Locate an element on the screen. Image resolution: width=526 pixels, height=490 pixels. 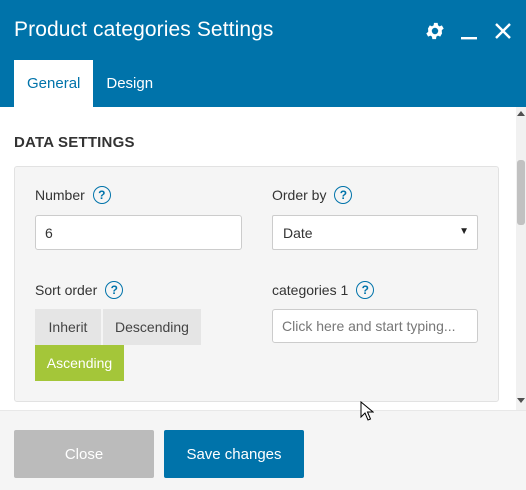
window-controls is located at coordinates (469, 31).